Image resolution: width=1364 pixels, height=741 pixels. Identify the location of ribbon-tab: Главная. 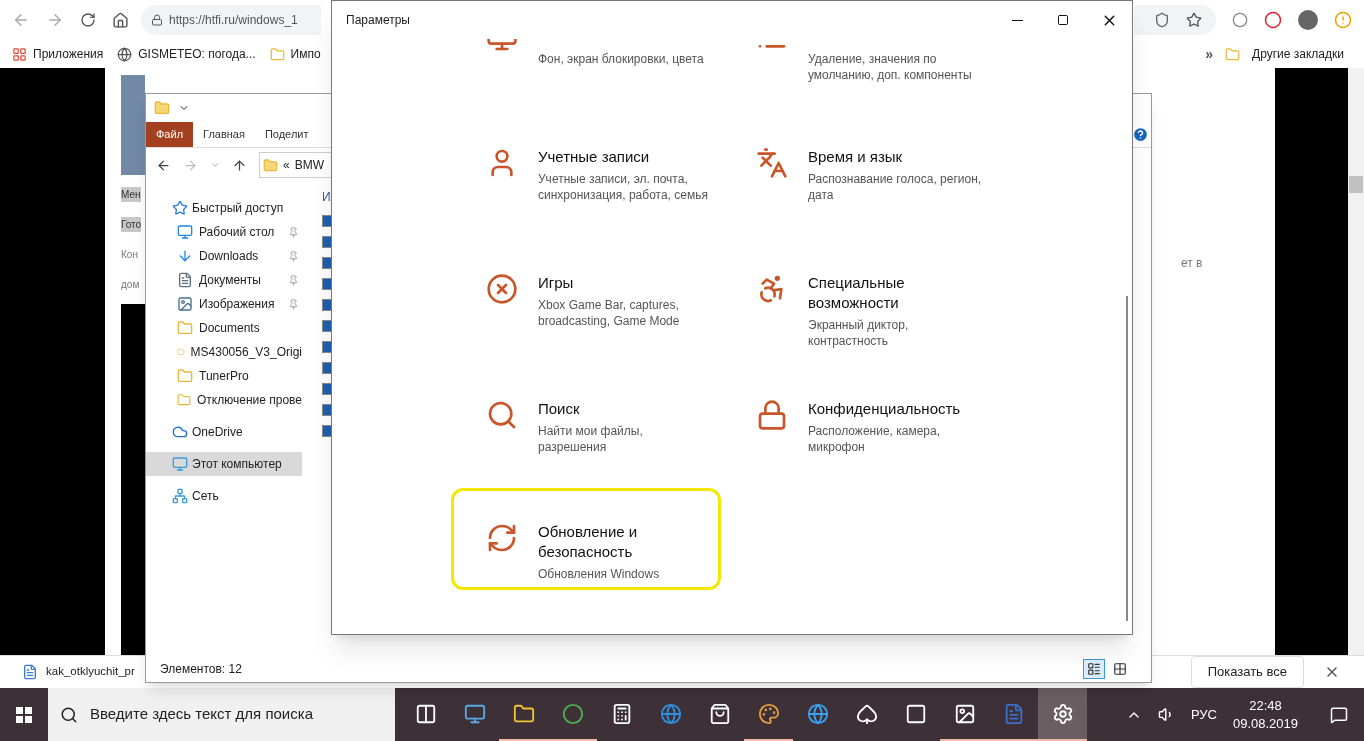
(224, 134).